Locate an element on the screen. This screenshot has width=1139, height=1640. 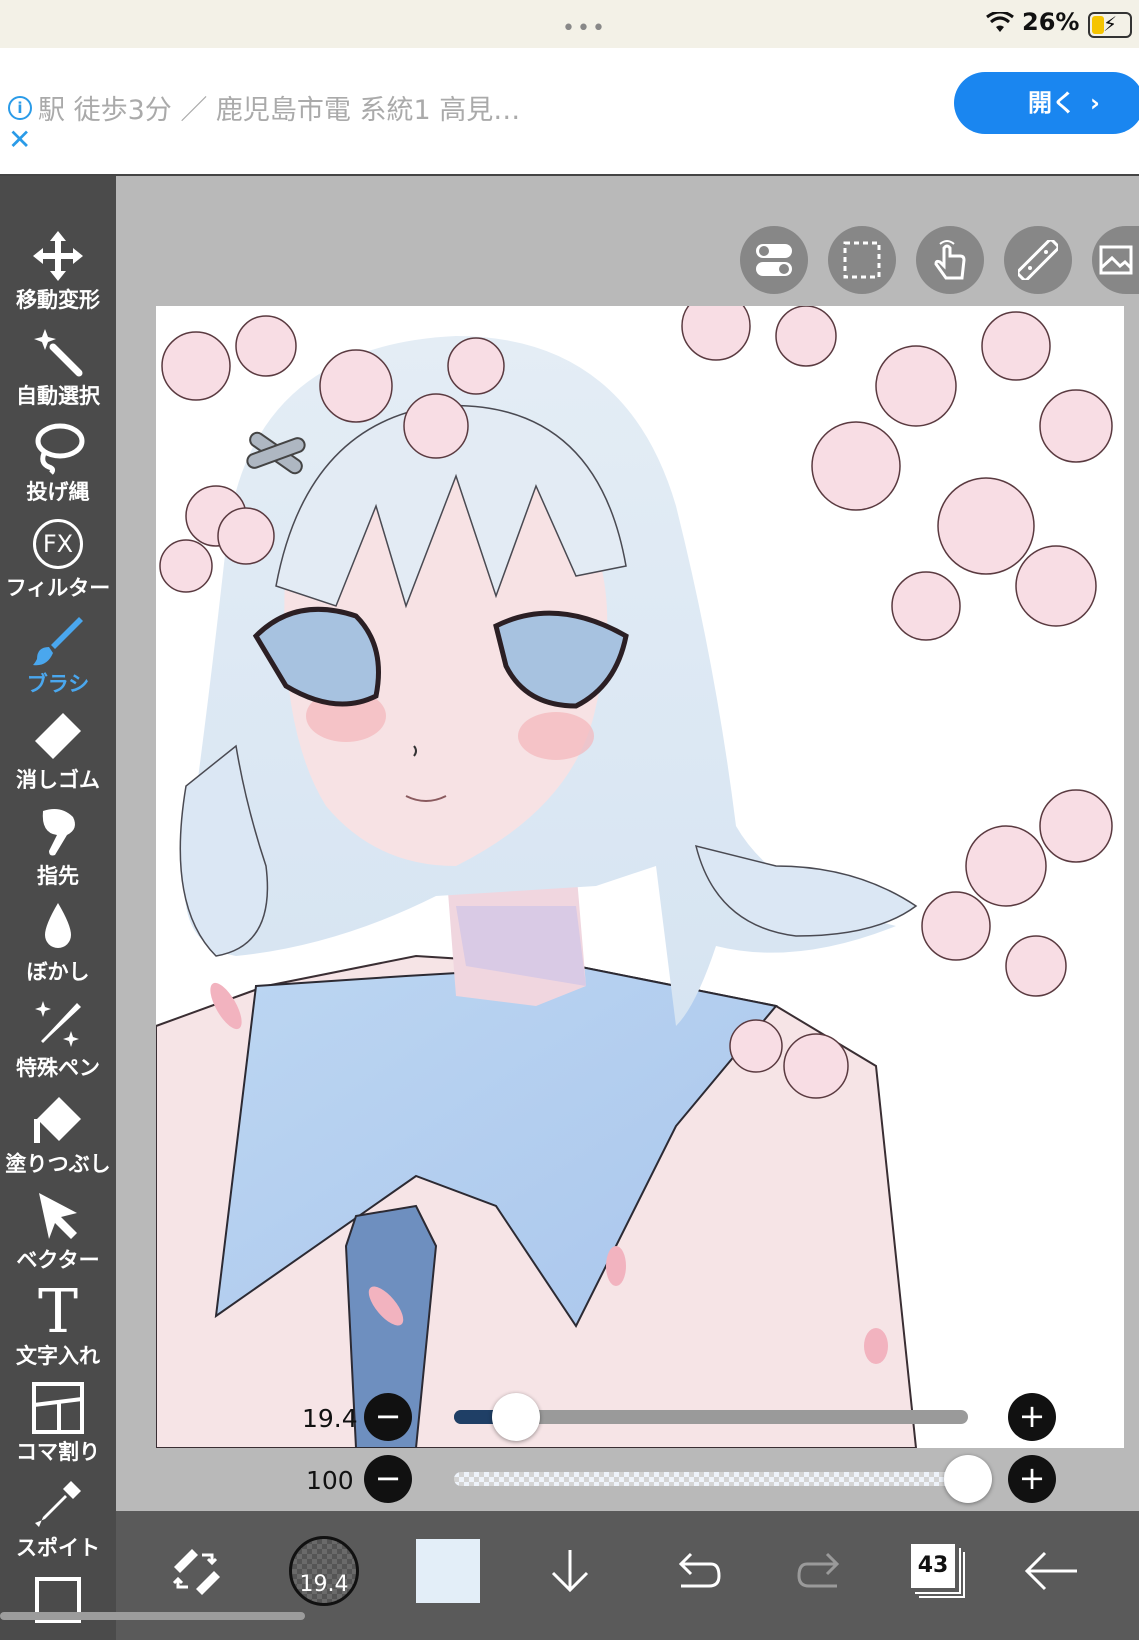
tool-more is located at coordinates (58, 1600).